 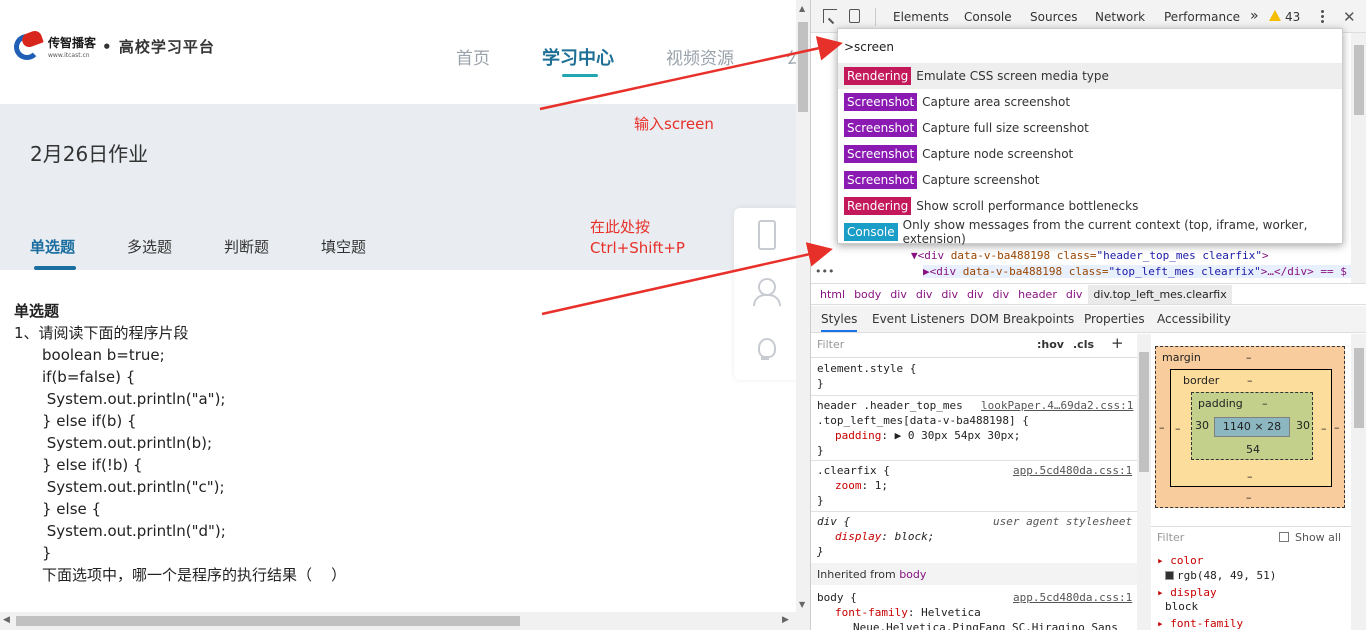 What do you see at coordinates (839, 322) in the screenshot?
I see `tab-styles: Styles` at bounding box center [839, 322].